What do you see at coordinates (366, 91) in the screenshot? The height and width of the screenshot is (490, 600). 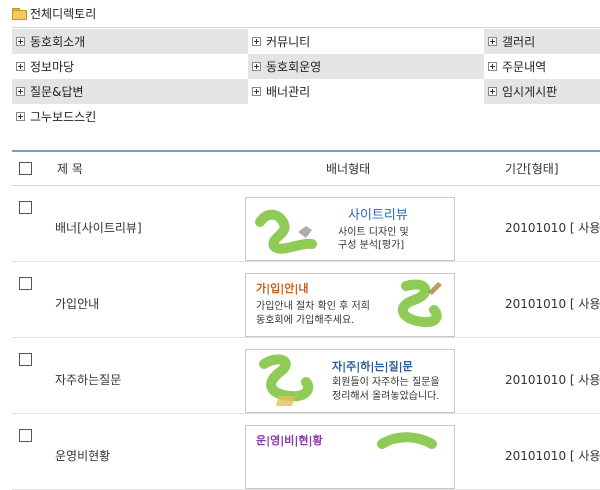 I see `menu-item-banner-manage: 배너관리` at bounding box center [366, 91].